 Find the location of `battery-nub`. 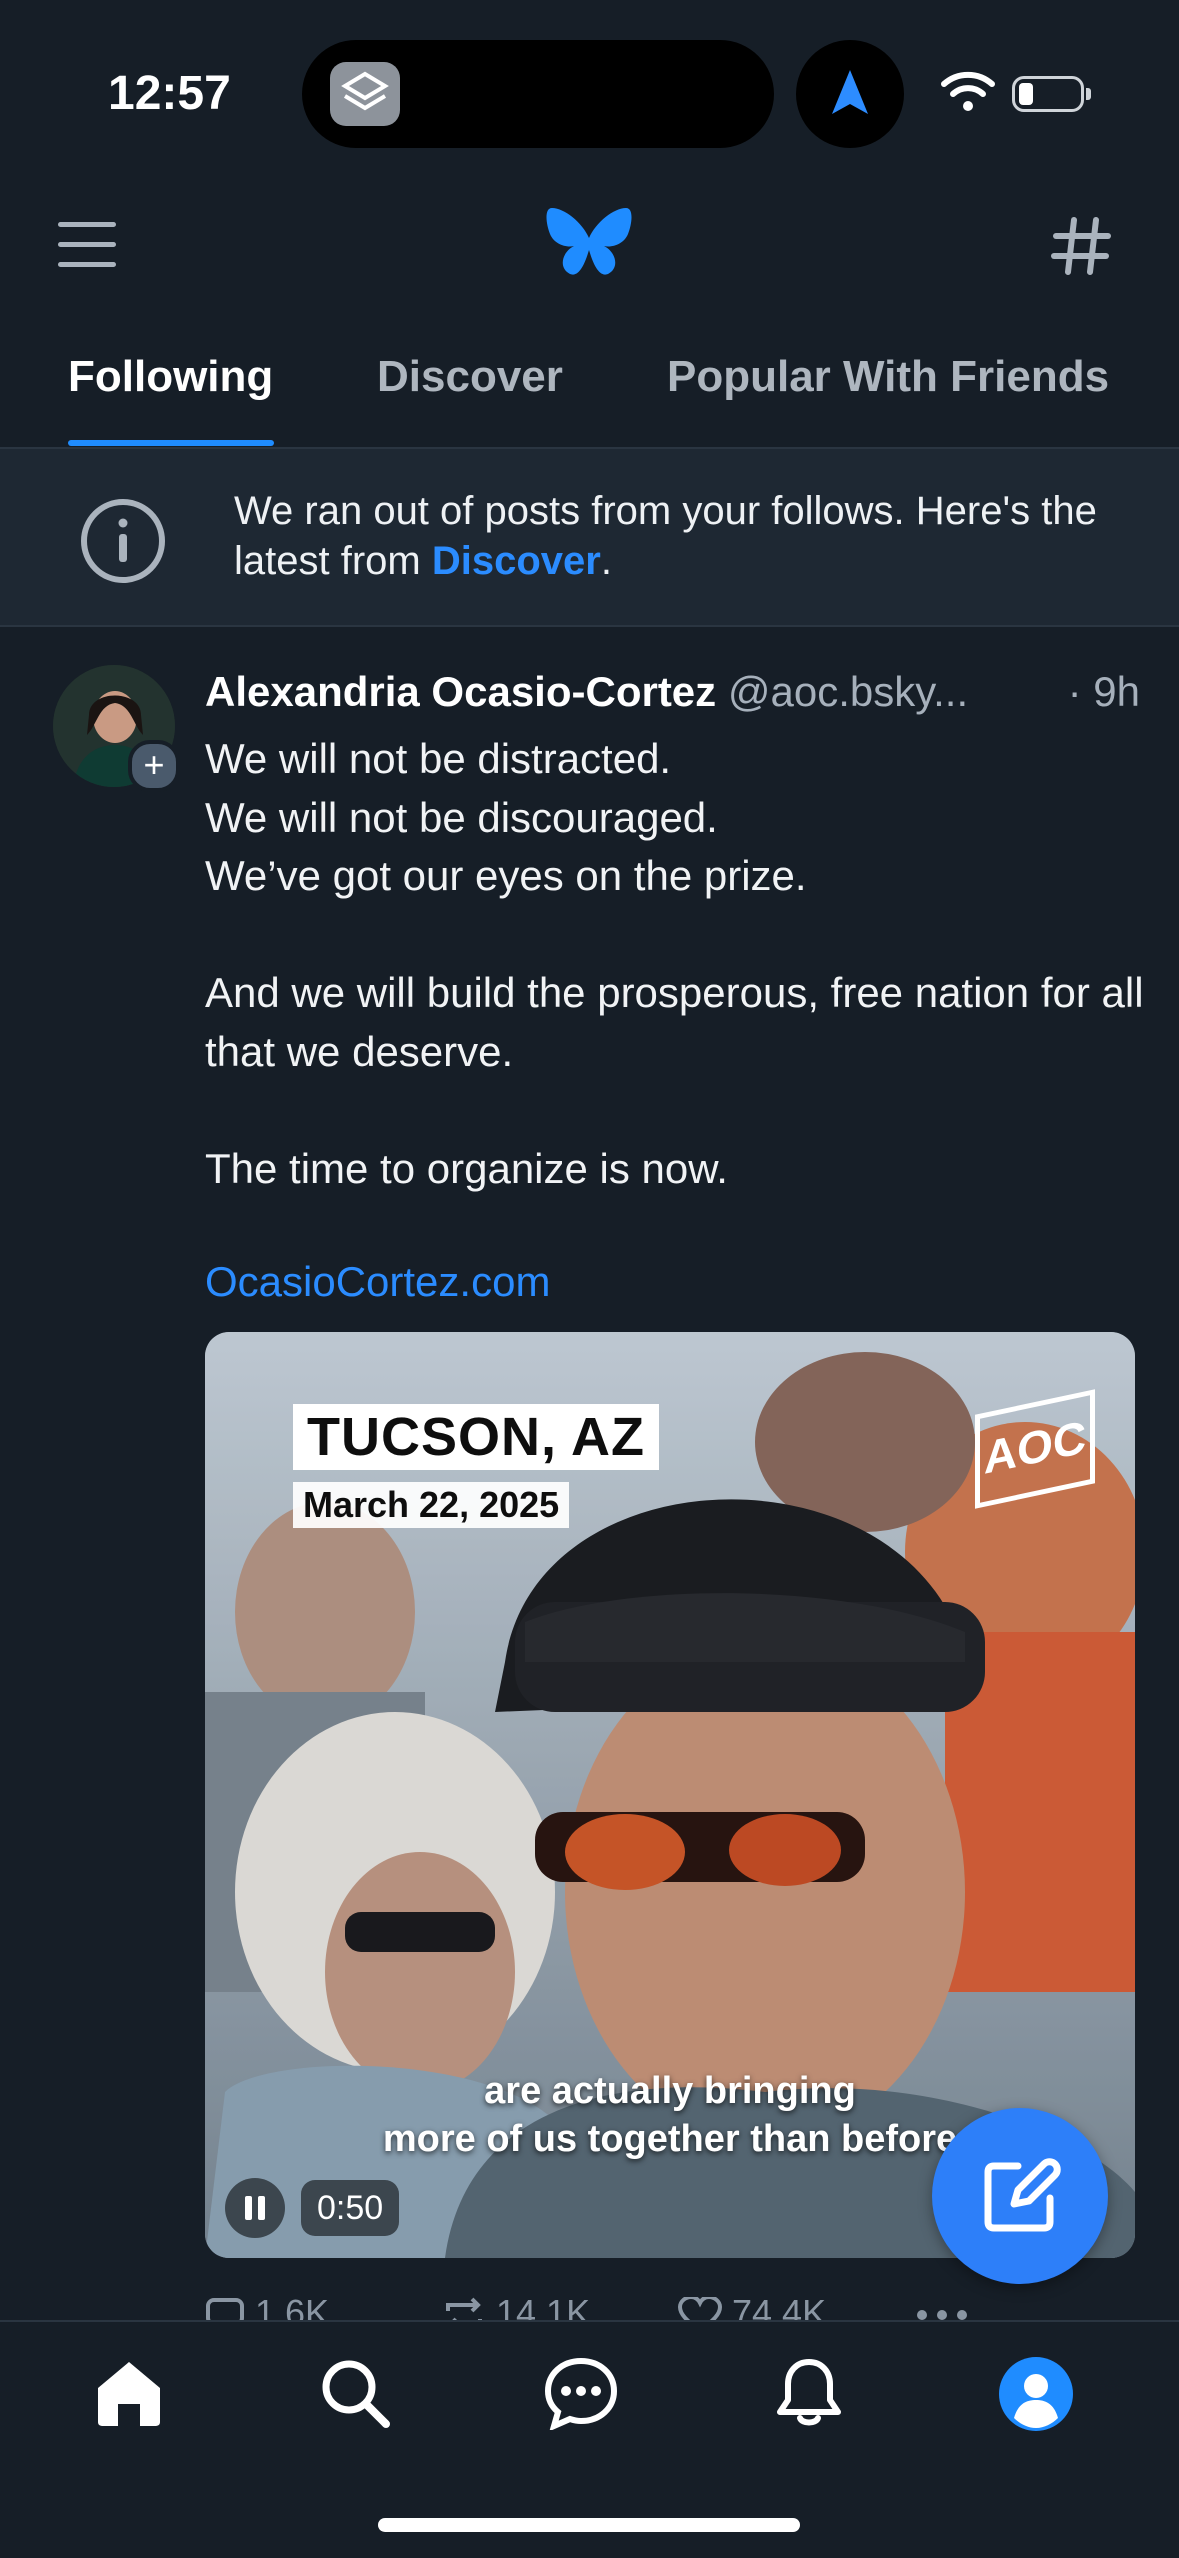

battery-nub is located at coordinates (1088, 94).